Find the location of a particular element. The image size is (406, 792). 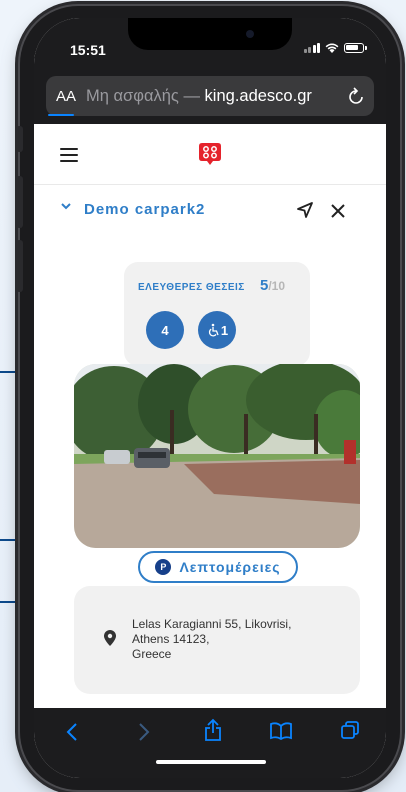

carpark-title: Demo carpark2 is located at coordinates (144, 209).